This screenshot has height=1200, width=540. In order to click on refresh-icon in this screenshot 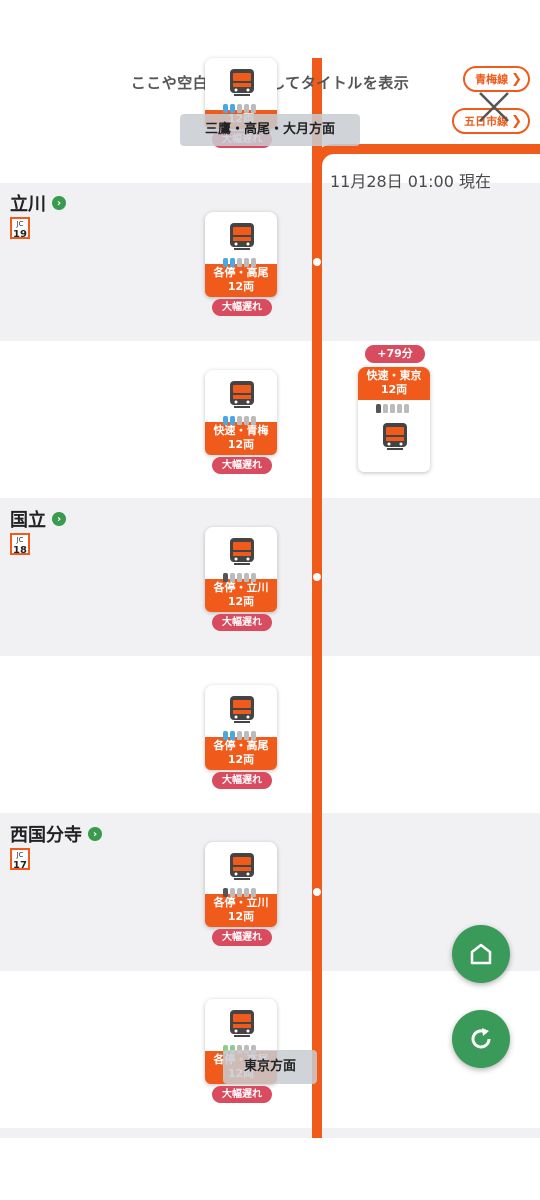, I will do `click(481, 1038)`.